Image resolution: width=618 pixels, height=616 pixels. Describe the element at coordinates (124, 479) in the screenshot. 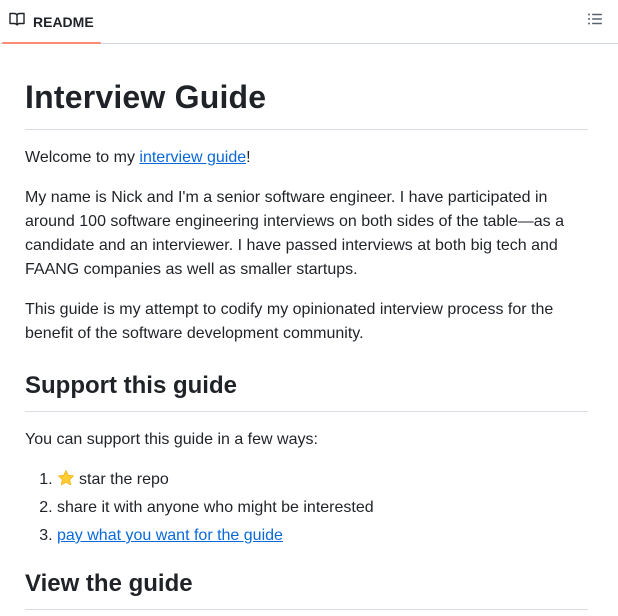

I see `list-item-text: star the repo` at that location.